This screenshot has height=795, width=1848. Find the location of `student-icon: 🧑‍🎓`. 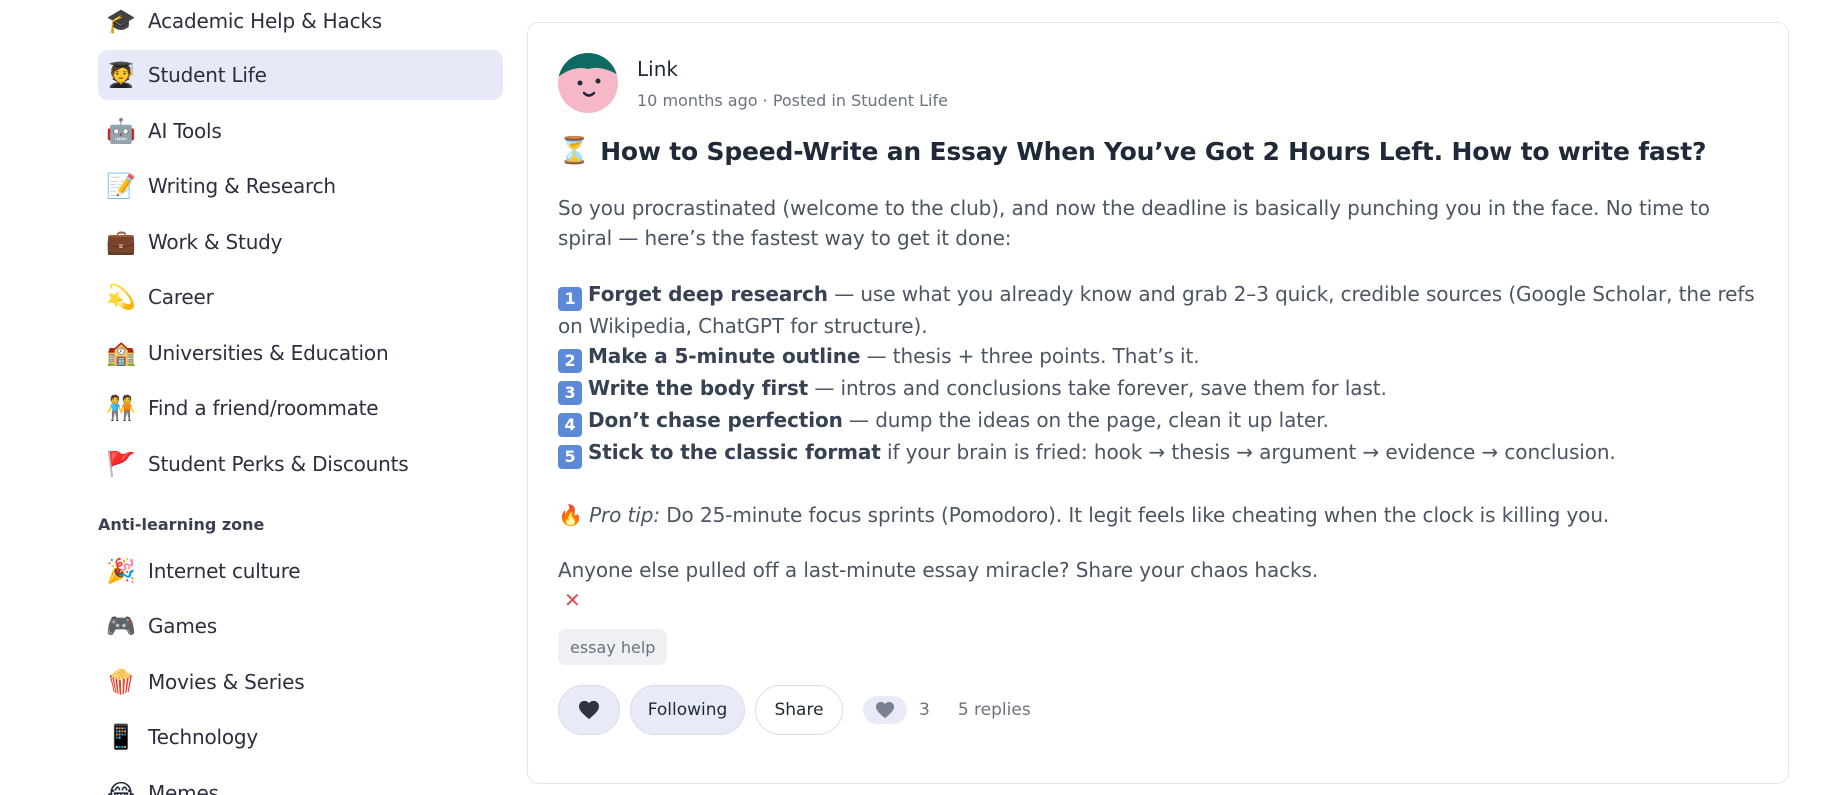

student-icon: 🧑‍🎓 is located at coordinates (121, 75).